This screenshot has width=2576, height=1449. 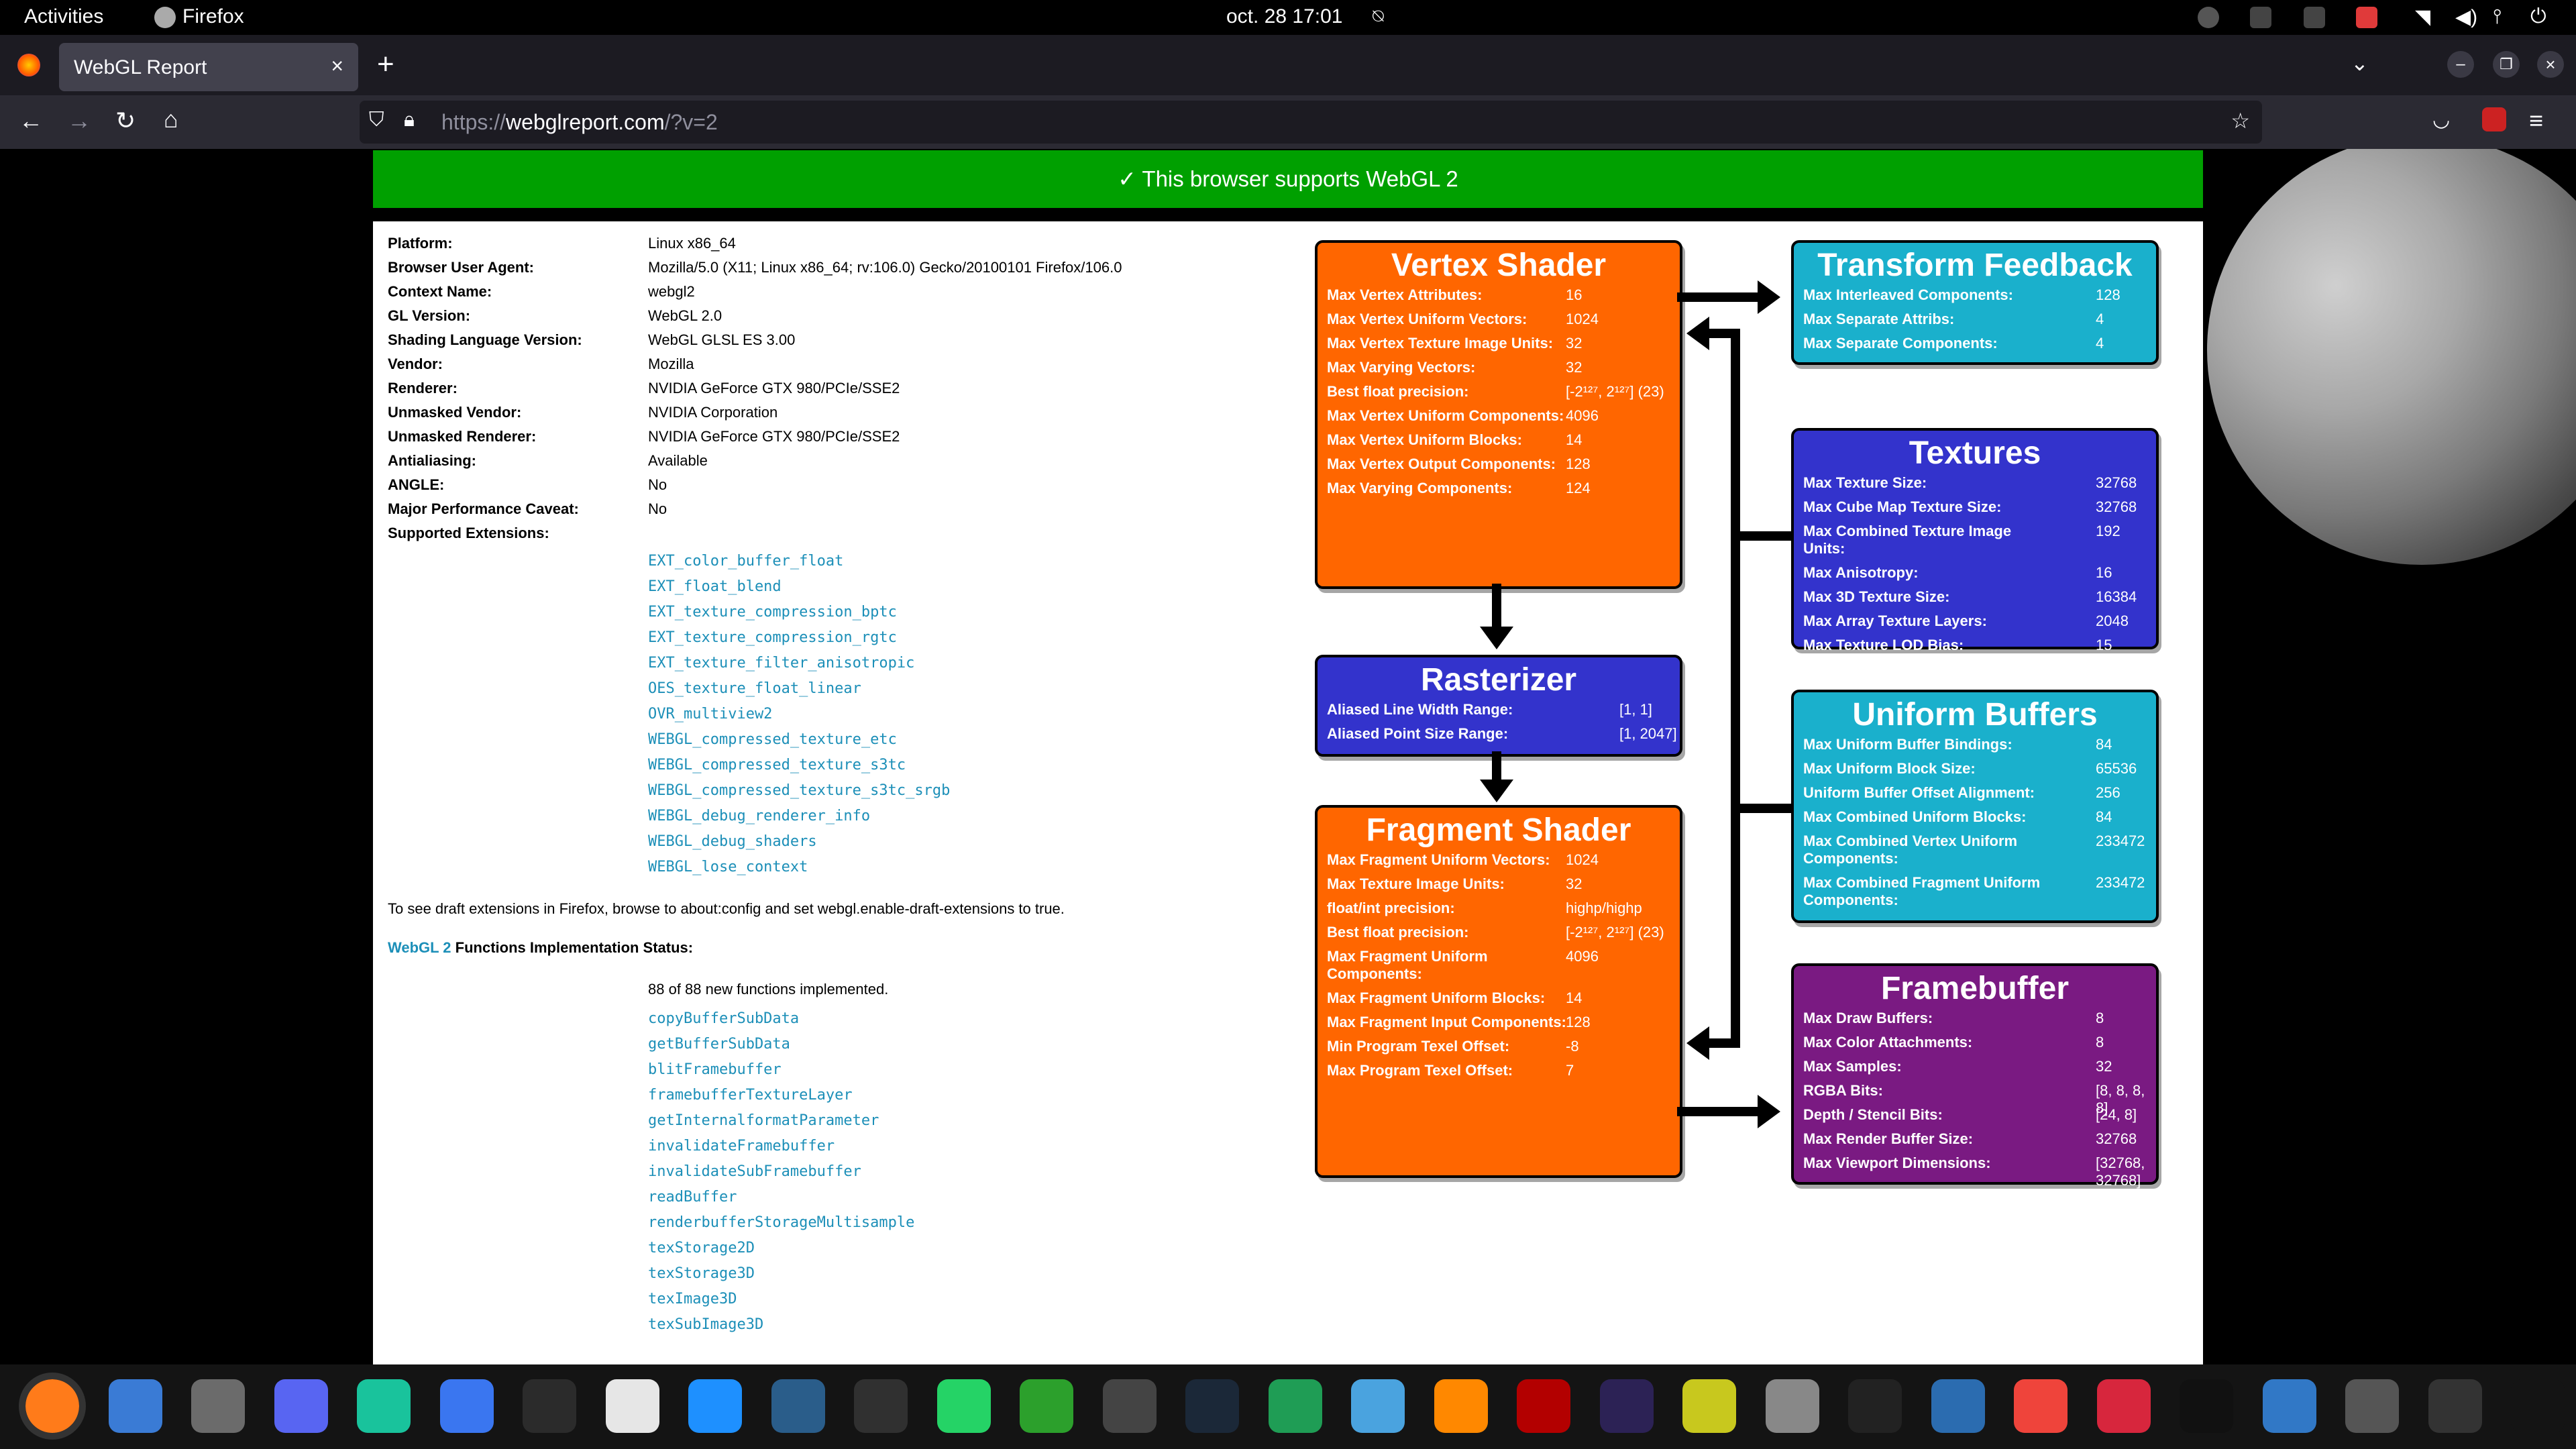 I want to click on extension-link: WEBGL_compressed_texture_etc, so click(x=856, y=744).